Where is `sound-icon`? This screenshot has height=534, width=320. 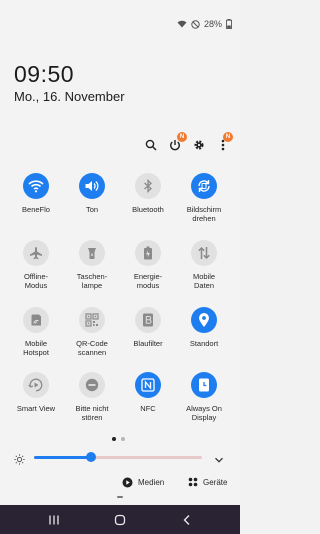
sound-icon is located at coordinates (92, 186).